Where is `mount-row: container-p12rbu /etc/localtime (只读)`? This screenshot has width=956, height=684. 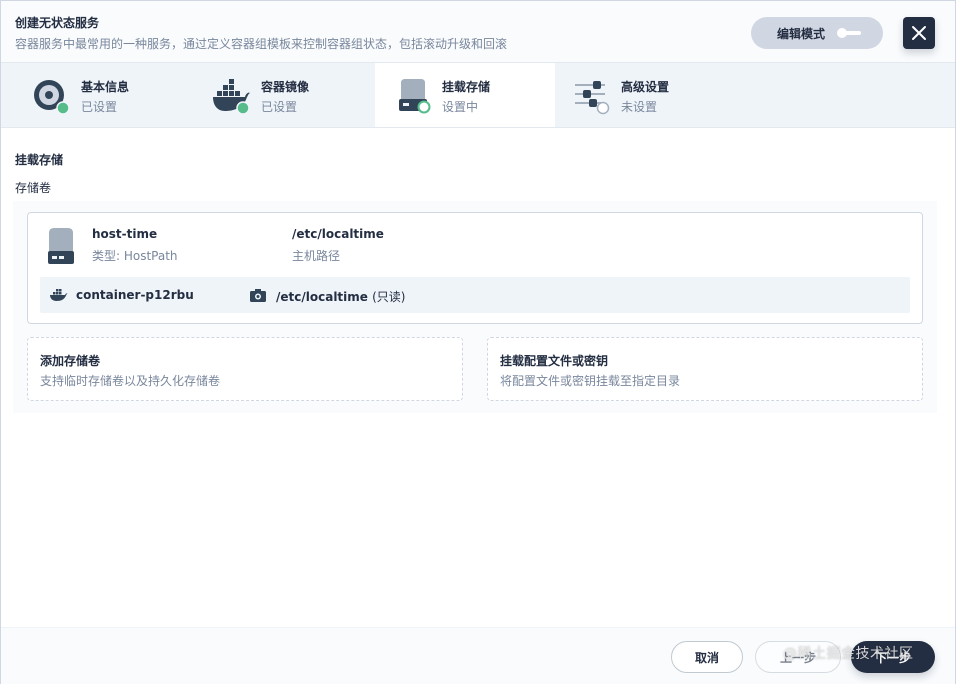 mount-row: container-p12rbu /etc/localtime (只读) is located at coordinates (475, 295).